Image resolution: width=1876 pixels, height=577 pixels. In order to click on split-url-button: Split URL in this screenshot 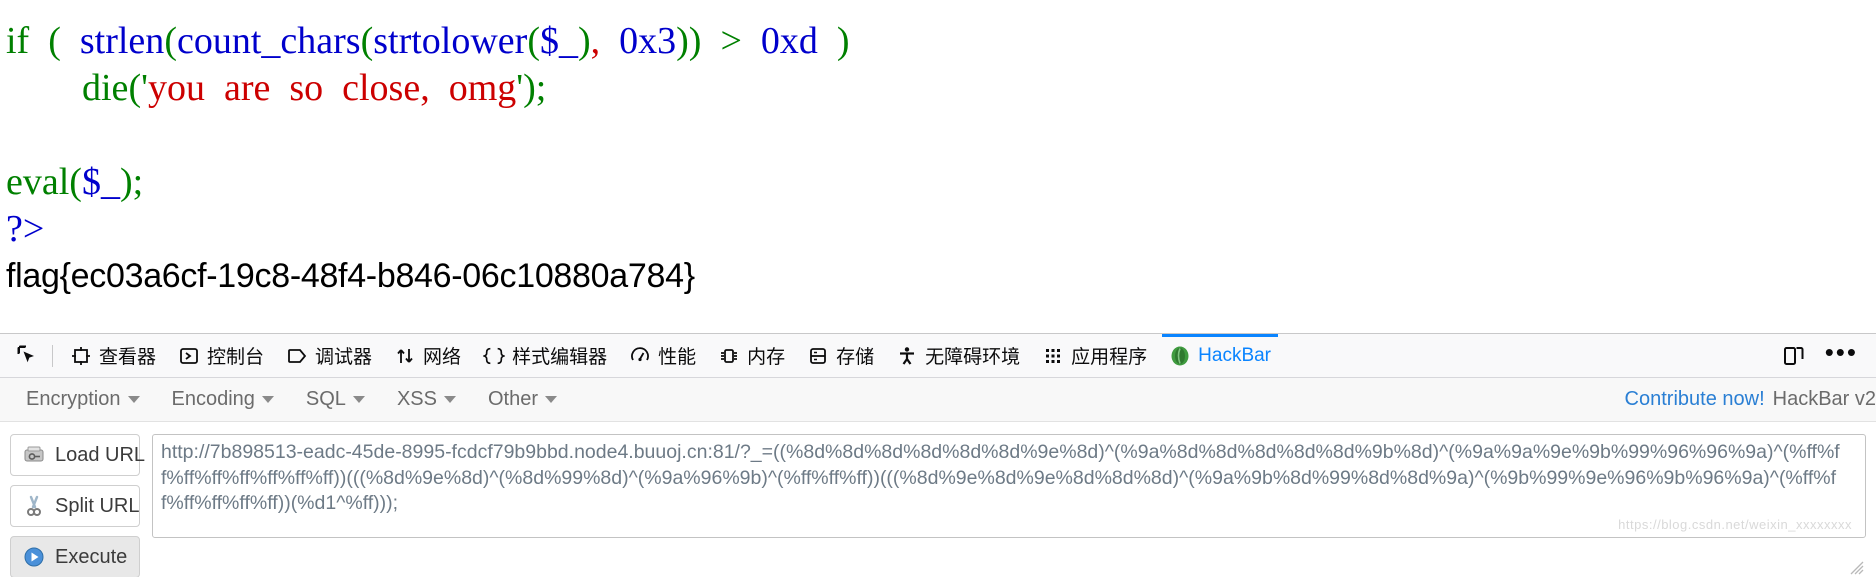, I will do `click(75, 506)`.